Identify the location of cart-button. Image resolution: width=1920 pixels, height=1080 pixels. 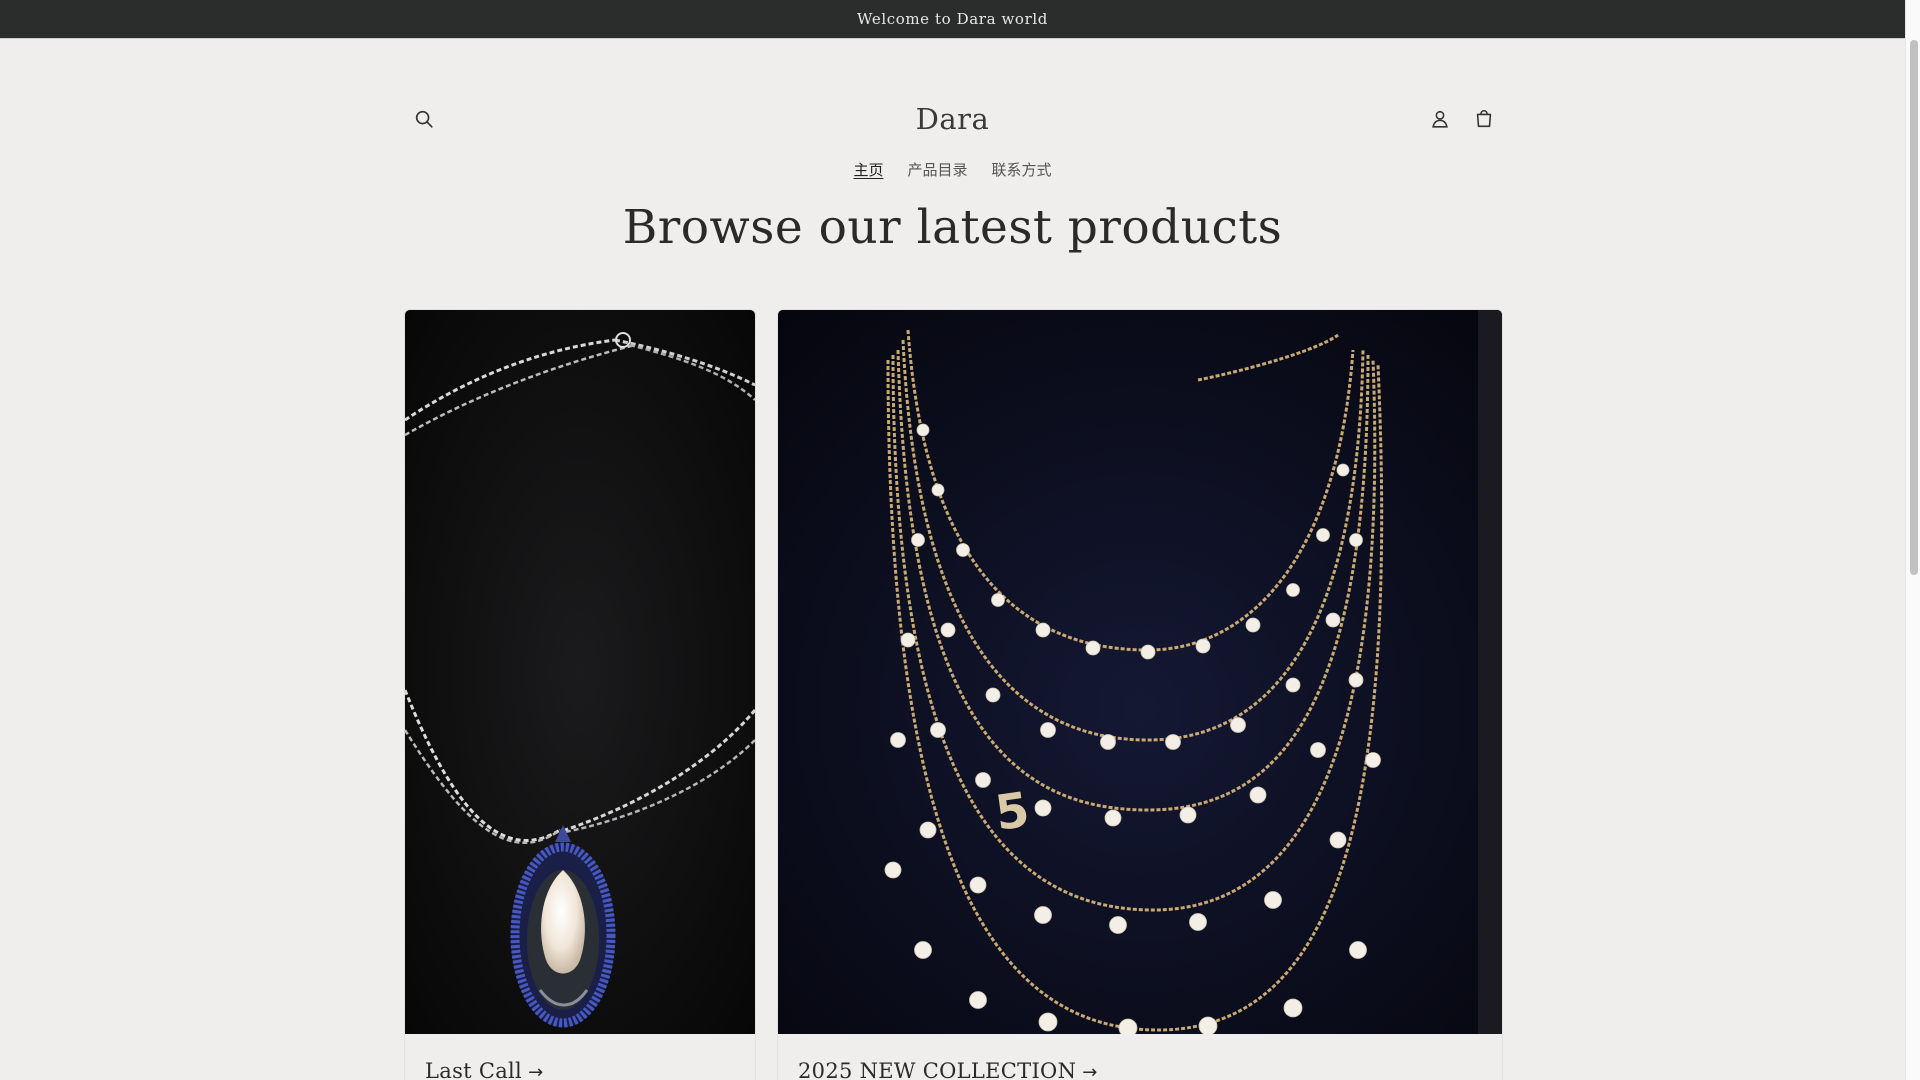
(1484, 119).